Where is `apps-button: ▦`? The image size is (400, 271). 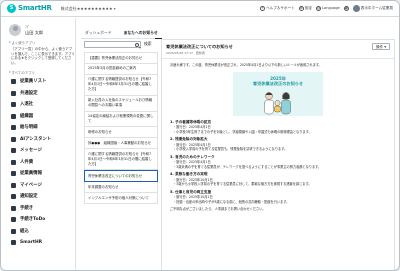
apps-button: ▦ is located at coordinates (346, 8).